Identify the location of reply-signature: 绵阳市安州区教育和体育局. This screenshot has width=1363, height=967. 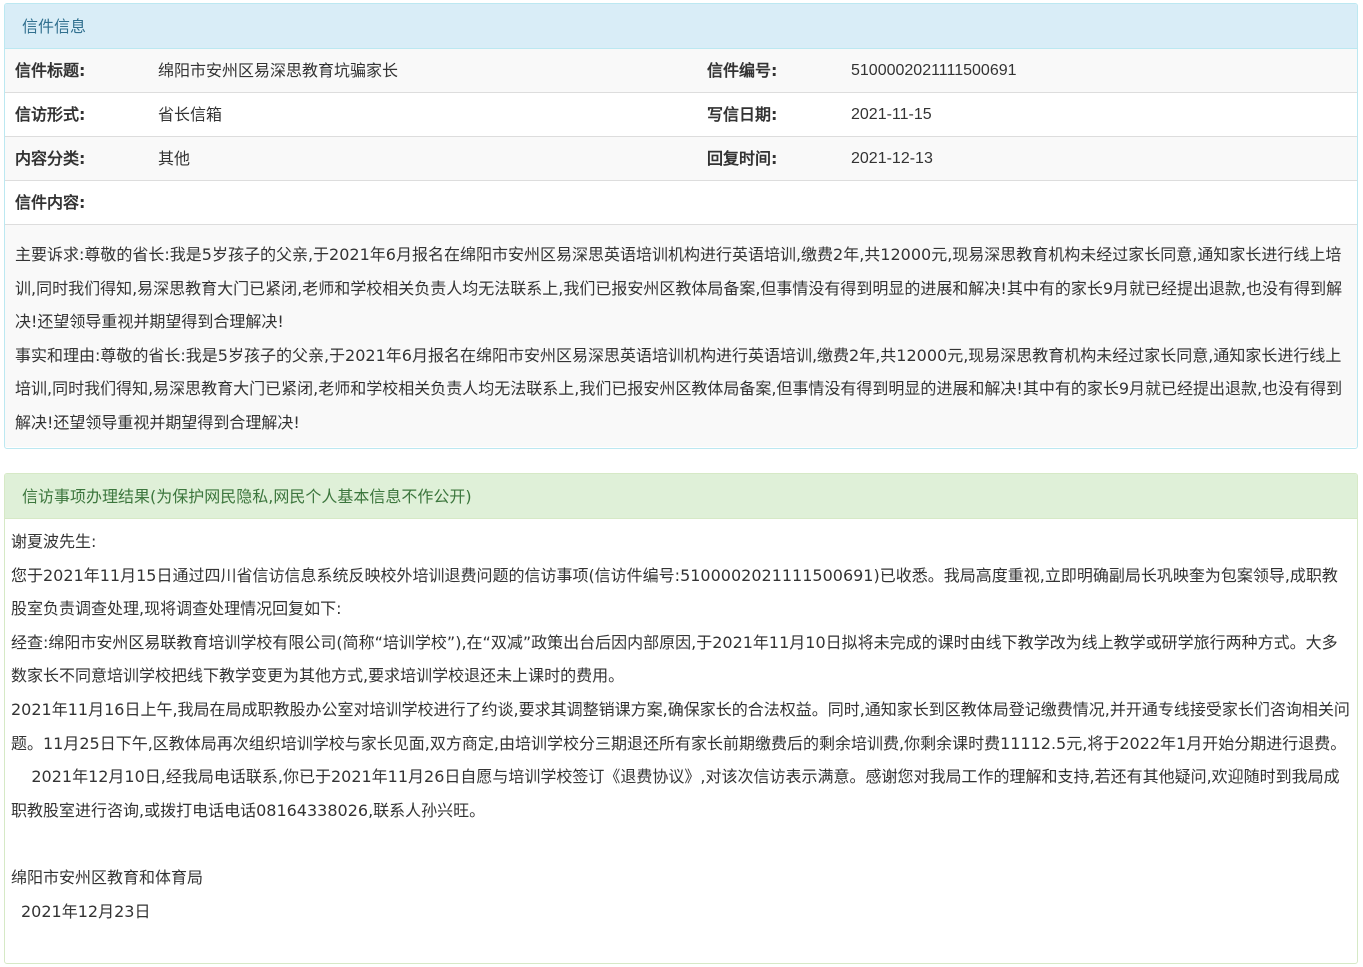
(107, 877).